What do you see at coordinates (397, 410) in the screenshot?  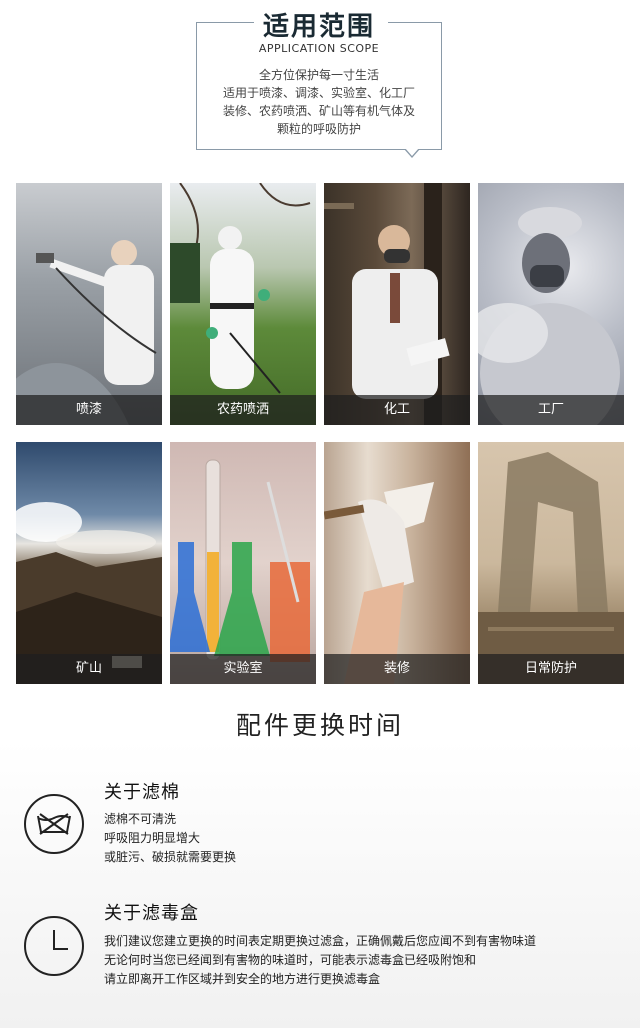 I see `tile-label: 化工` at bounding box center [397, 410].